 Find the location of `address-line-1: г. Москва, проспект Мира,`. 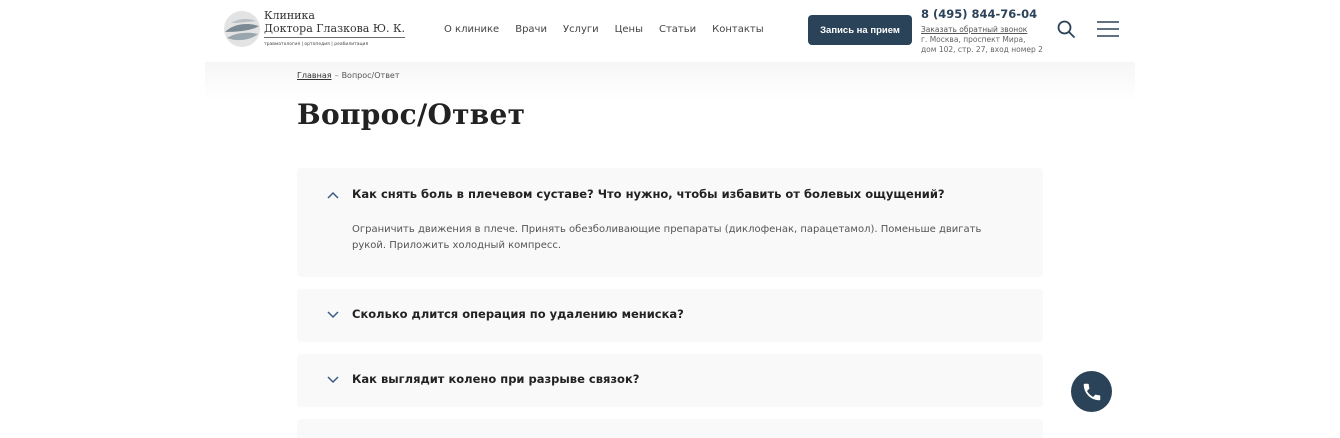

address-line-1: г. Москва, проспект Мира, is located at coordinates (973, 39).